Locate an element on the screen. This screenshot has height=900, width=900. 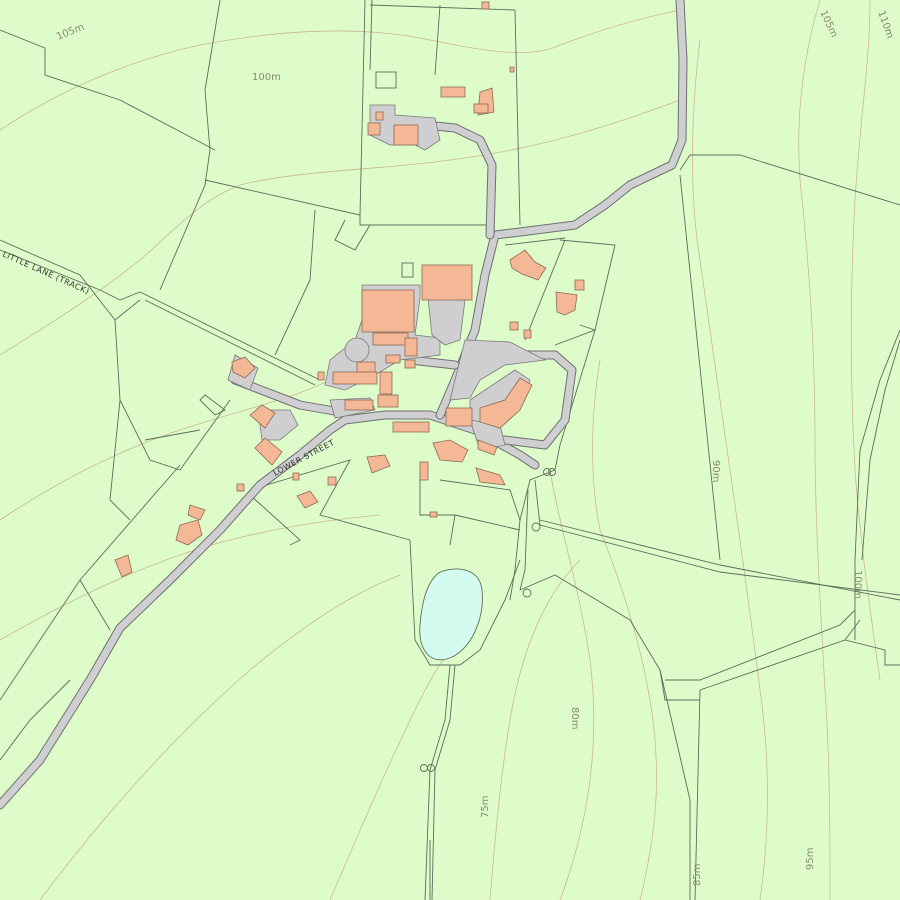
contour-label-100m-n: 100m is located at coordinates (266, 77).